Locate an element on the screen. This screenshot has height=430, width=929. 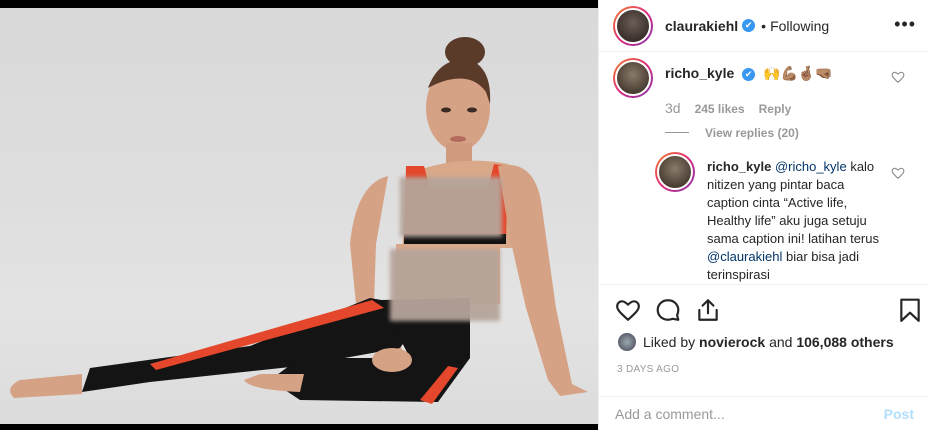
comment-likes: 245 likes is located at coordinates (720, 109).